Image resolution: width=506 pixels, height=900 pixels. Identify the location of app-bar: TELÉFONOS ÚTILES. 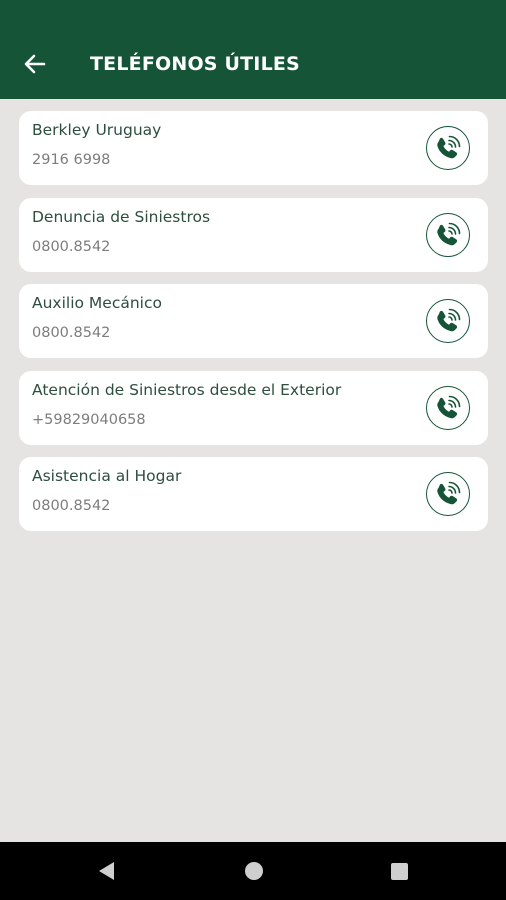
(253, 49).